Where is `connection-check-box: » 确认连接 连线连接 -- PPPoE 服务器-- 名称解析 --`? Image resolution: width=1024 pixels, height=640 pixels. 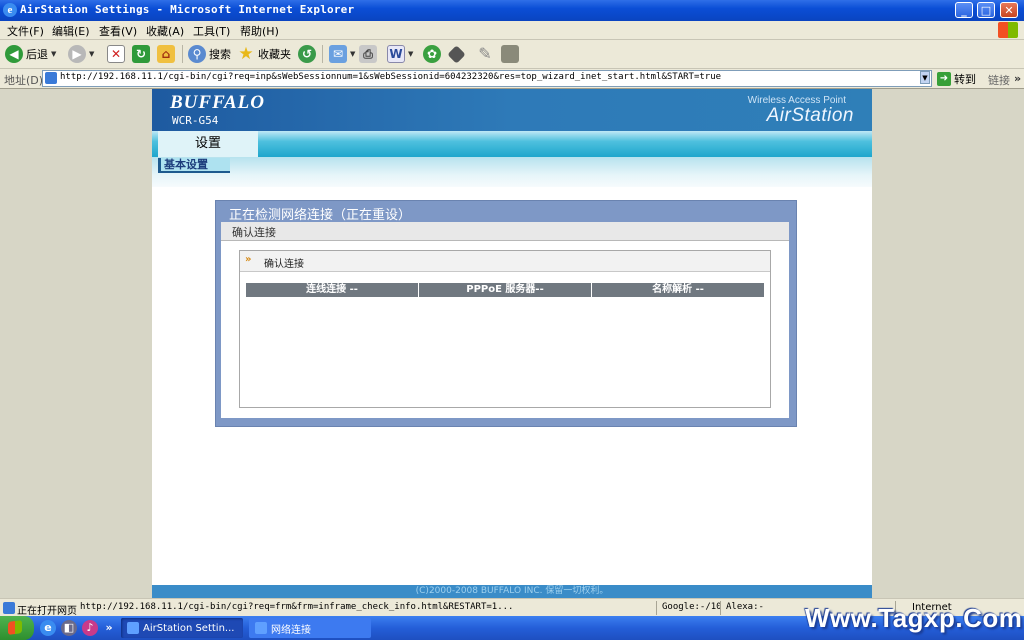 connection-check-box: » 确认连接 连线连接 -- PPPoE 服务器-- 名称解析 -- is located at coordinates (505, 329).